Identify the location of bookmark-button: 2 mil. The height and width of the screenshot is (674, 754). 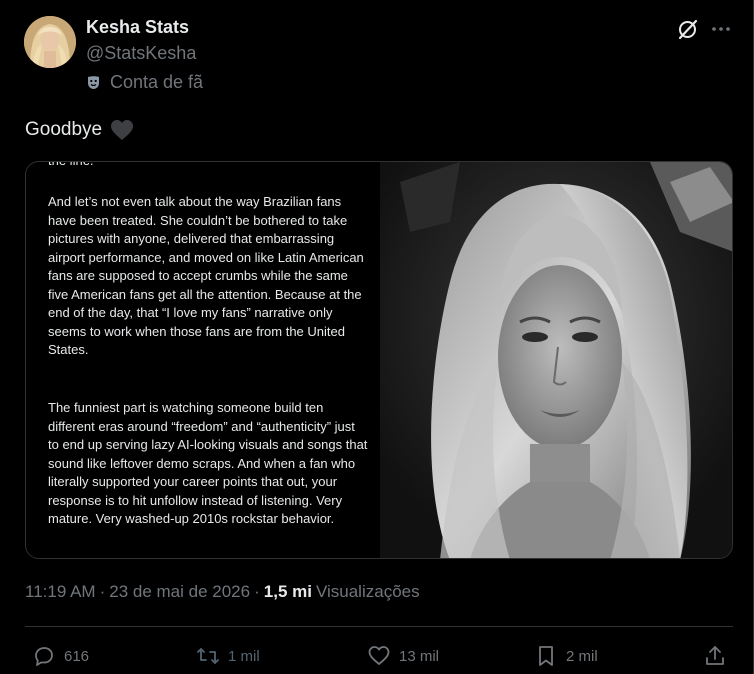
(566, 656).